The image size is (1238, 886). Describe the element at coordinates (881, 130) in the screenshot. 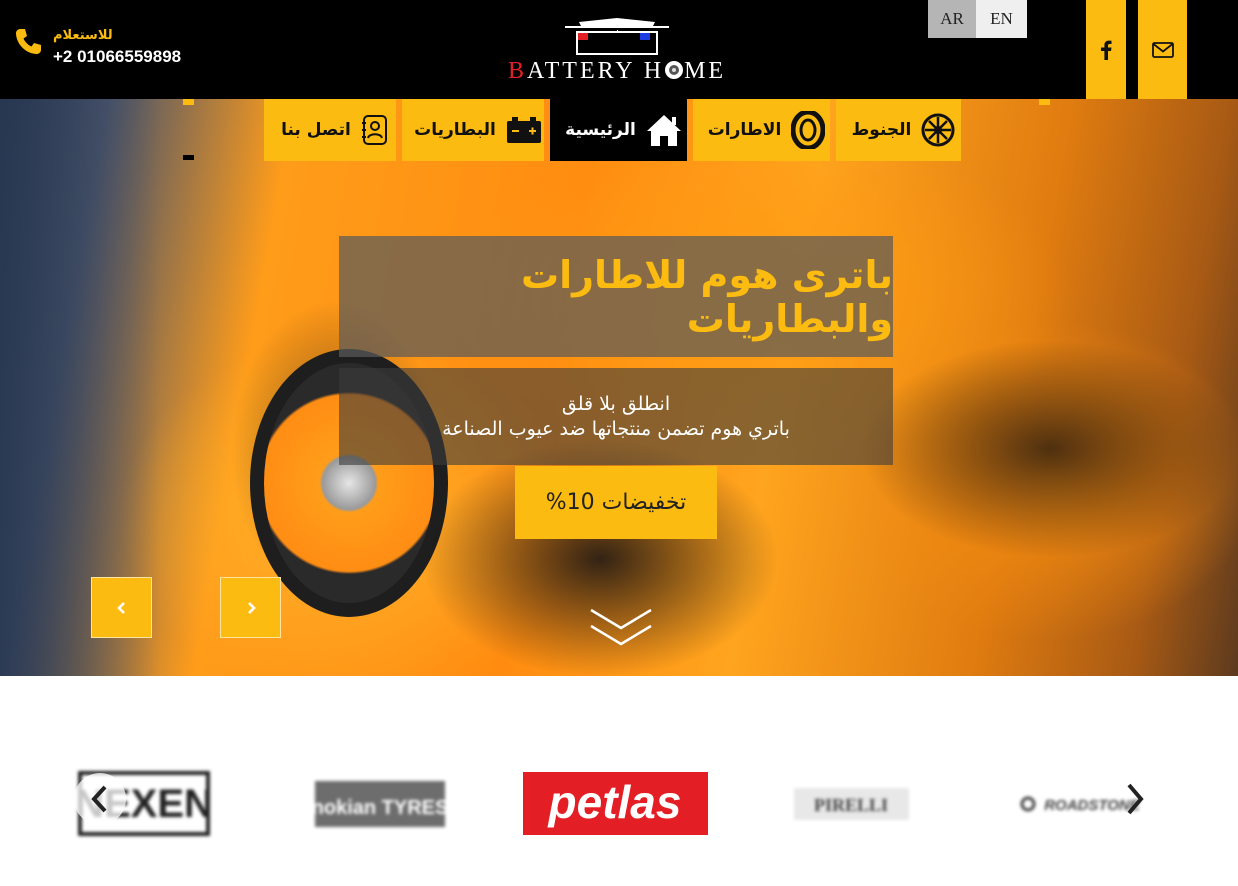

I see `nav-item-label: الجنوط` at that location.